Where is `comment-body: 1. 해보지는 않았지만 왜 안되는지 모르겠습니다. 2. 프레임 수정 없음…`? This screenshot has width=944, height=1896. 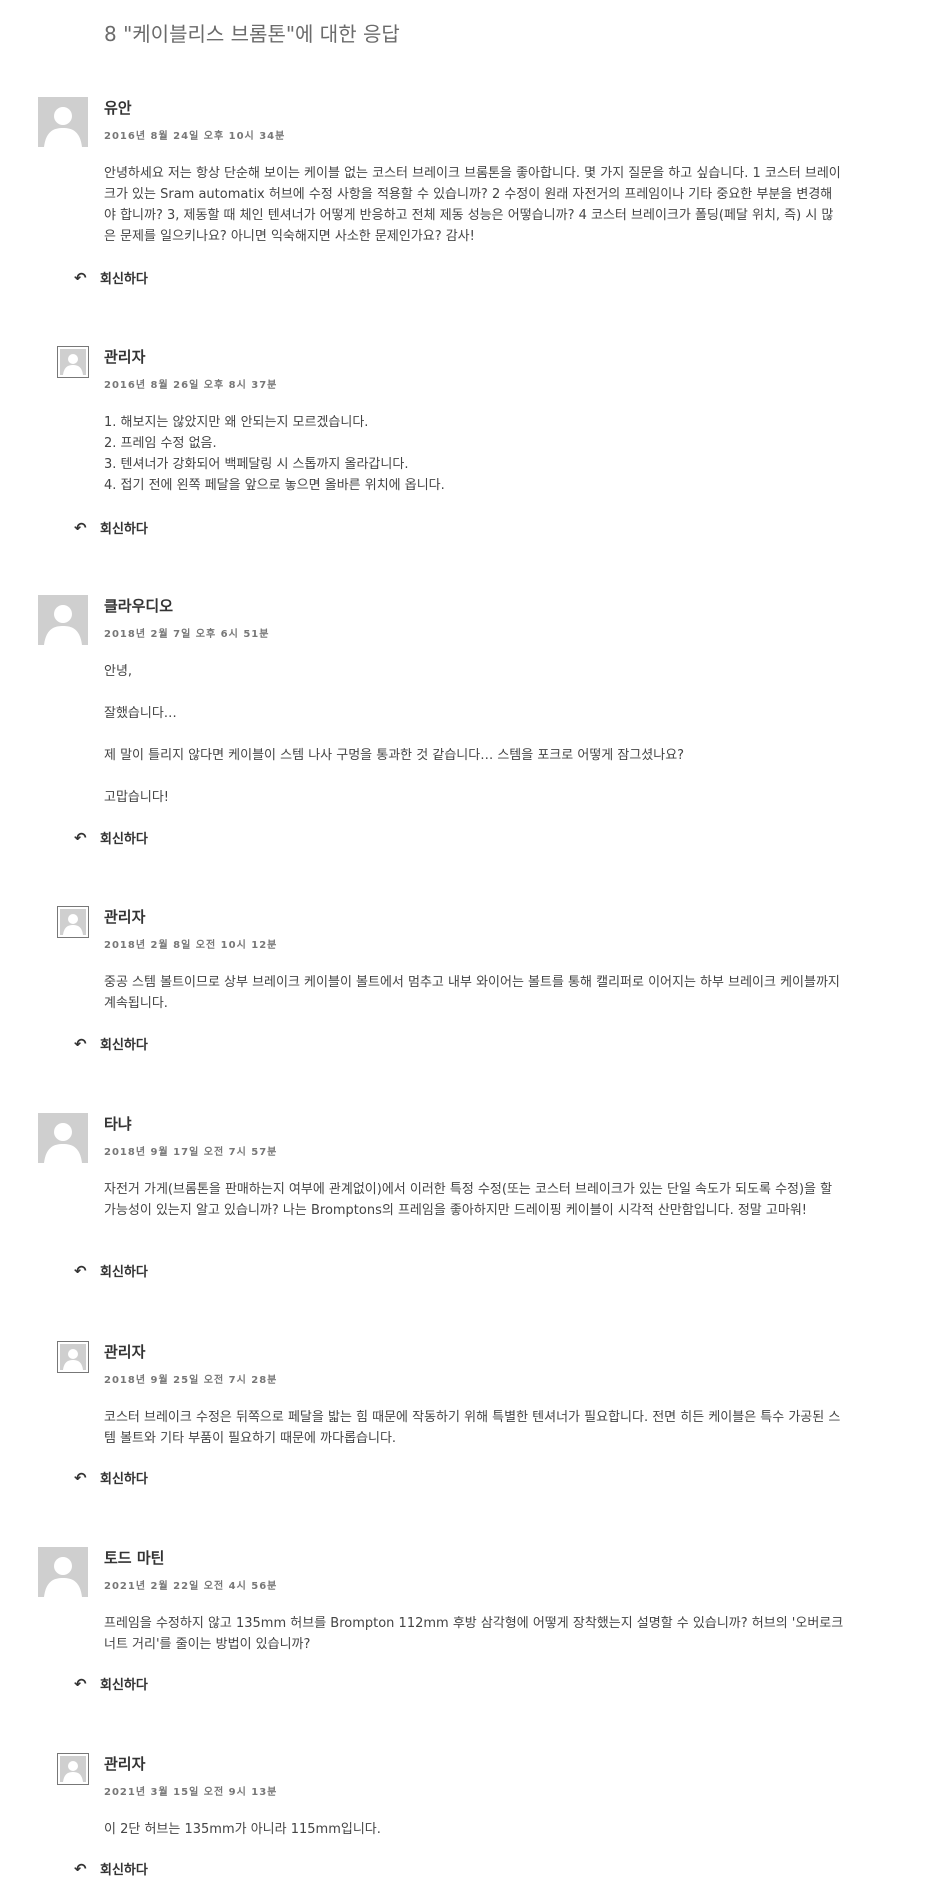
comment-body: 1. 해보지는 않았지만 왜 안되는지 모르겠습니다. 2. 프레임 수정 없음… is located at coordinates (474, 454).